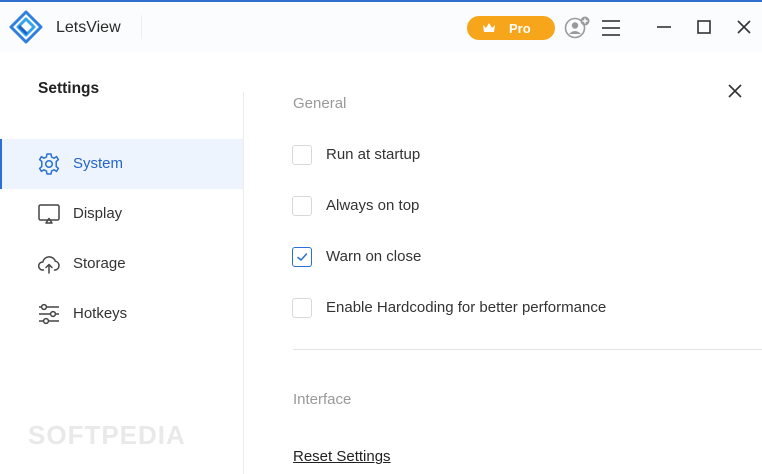  Describe the element at coordinates (520, 28) in the screenshot. I see `pro-label: Pro` at that location.